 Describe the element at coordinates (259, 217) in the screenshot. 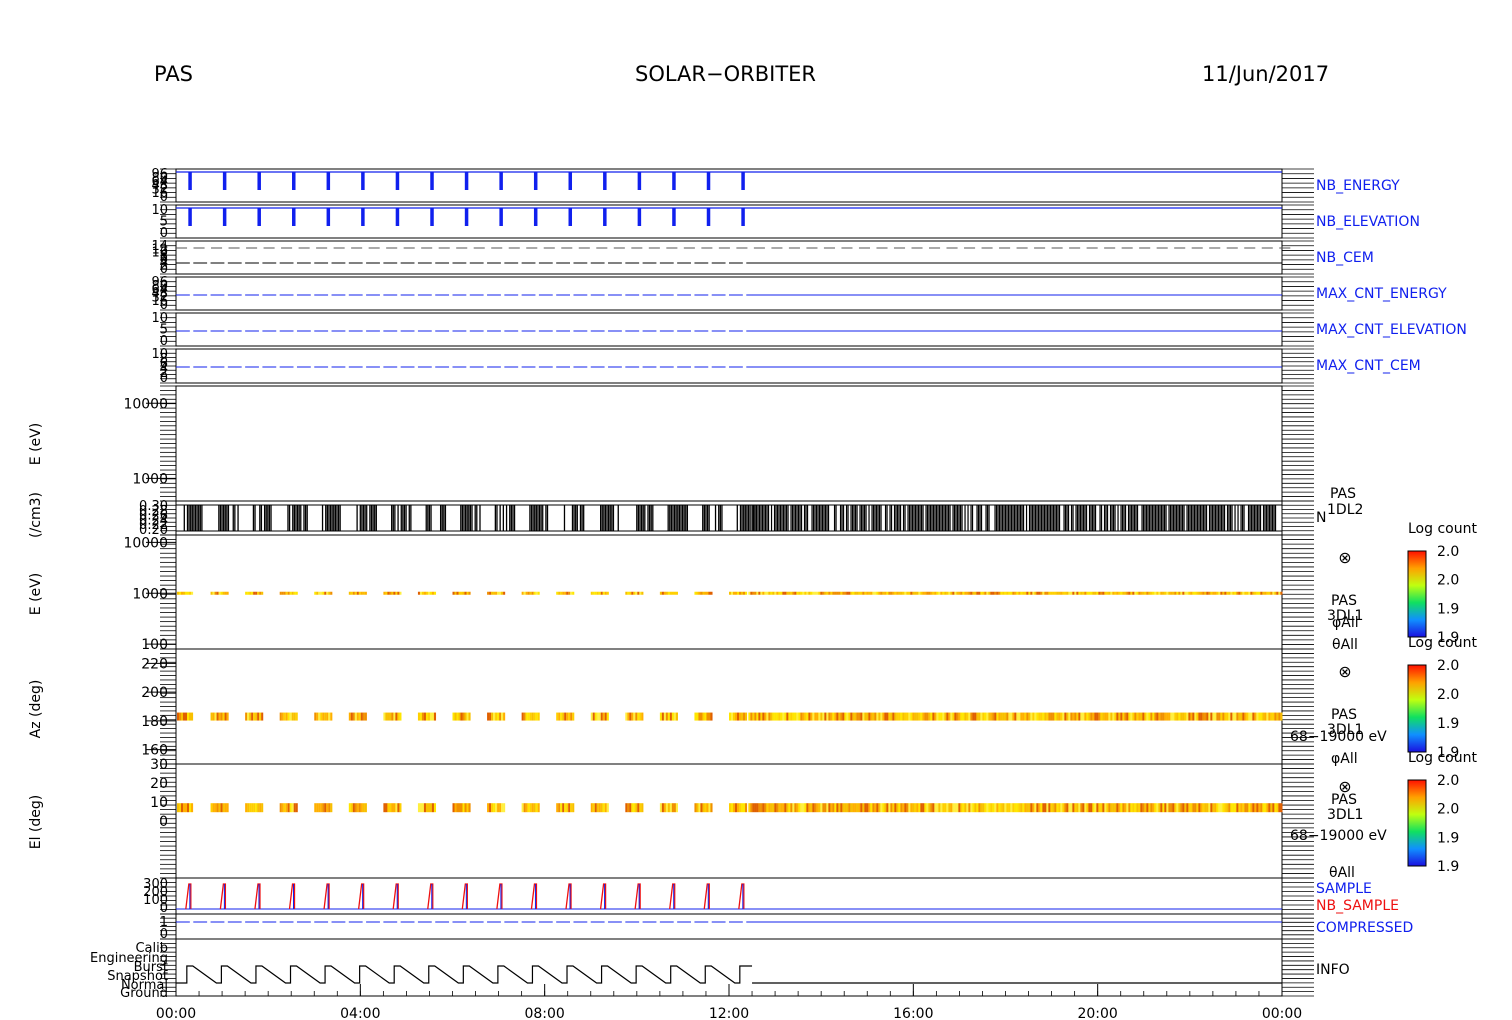

I see `nb-elevation-panel-pulse` at that location.